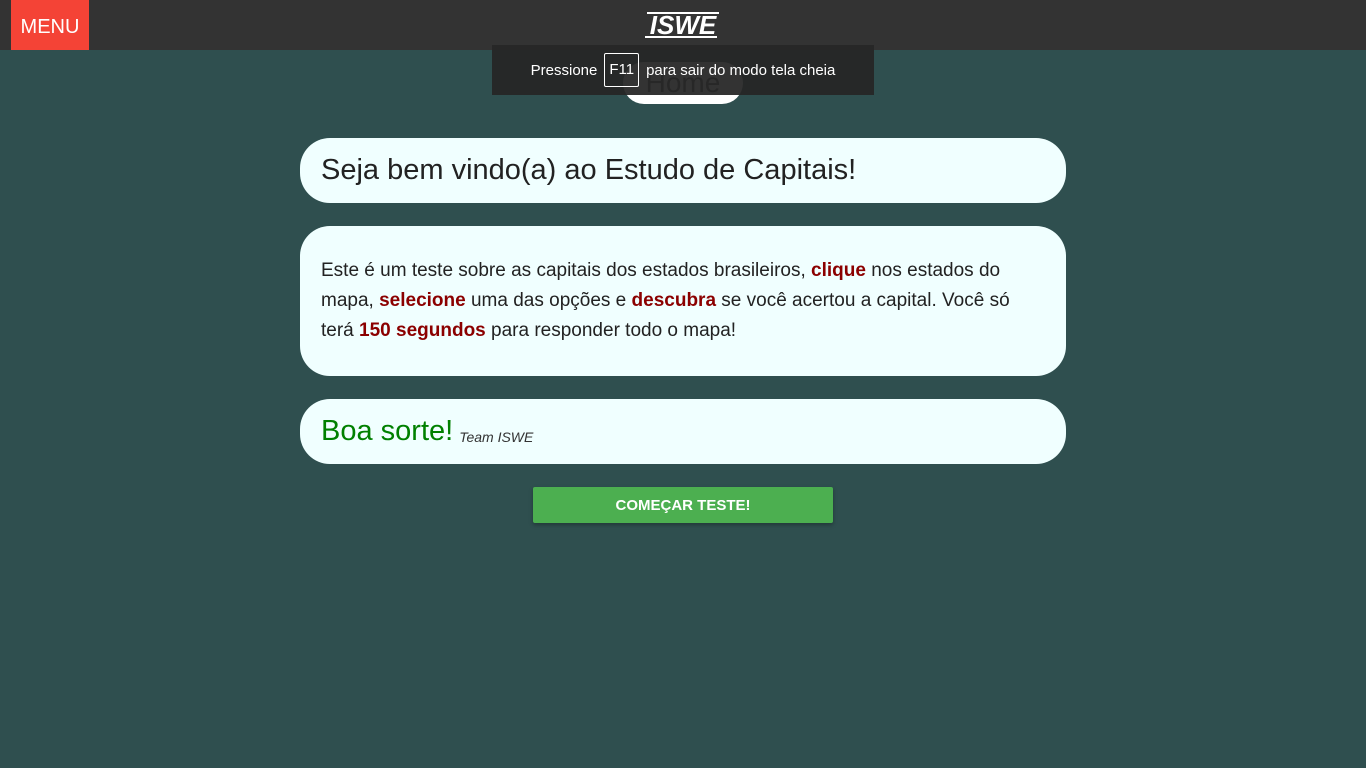  Describe the element at coordinates (683, 505) in the screenshot. I see `start-test-button: COMEÇAR TESTE!` at that location.